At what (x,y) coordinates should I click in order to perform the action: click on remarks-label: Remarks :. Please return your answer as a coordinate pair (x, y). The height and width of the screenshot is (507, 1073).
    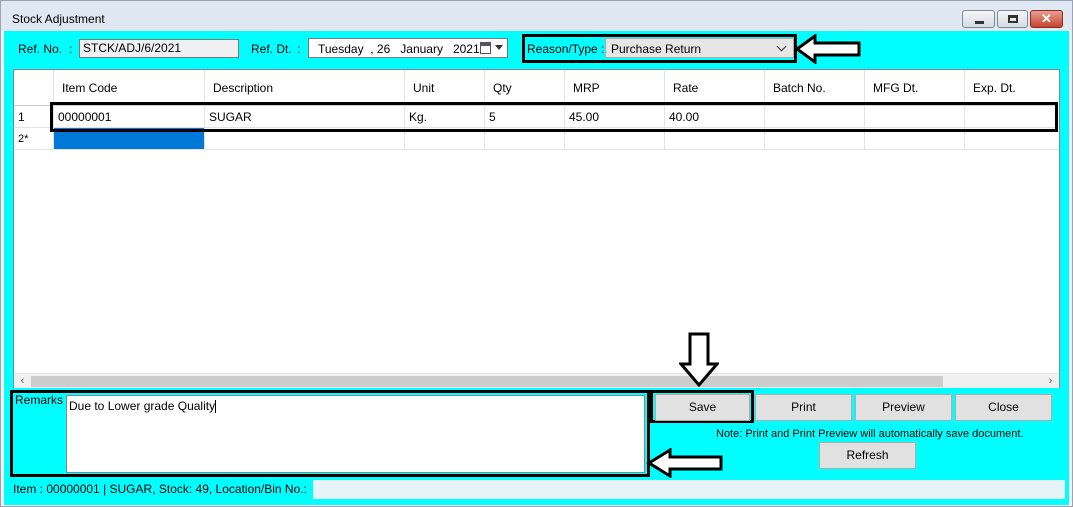
    Looking at the image, I should click on (42, 400).